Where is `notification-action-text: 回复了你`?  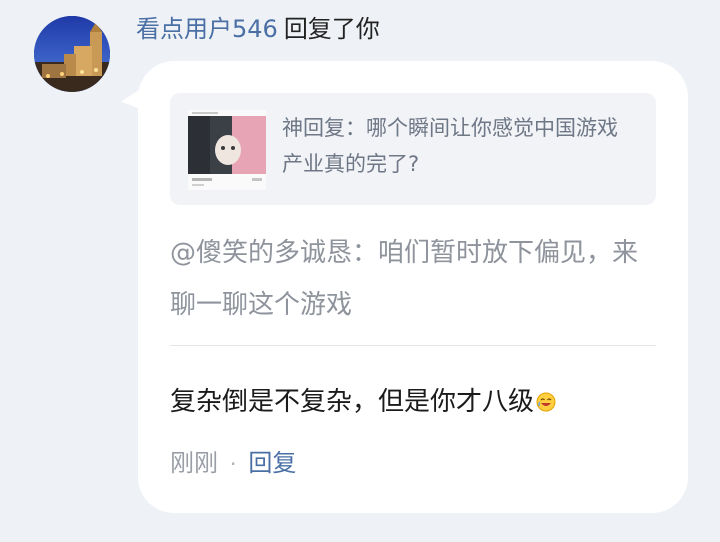 notification-action-text: 回复了你 is located at coordinates (331, 29).